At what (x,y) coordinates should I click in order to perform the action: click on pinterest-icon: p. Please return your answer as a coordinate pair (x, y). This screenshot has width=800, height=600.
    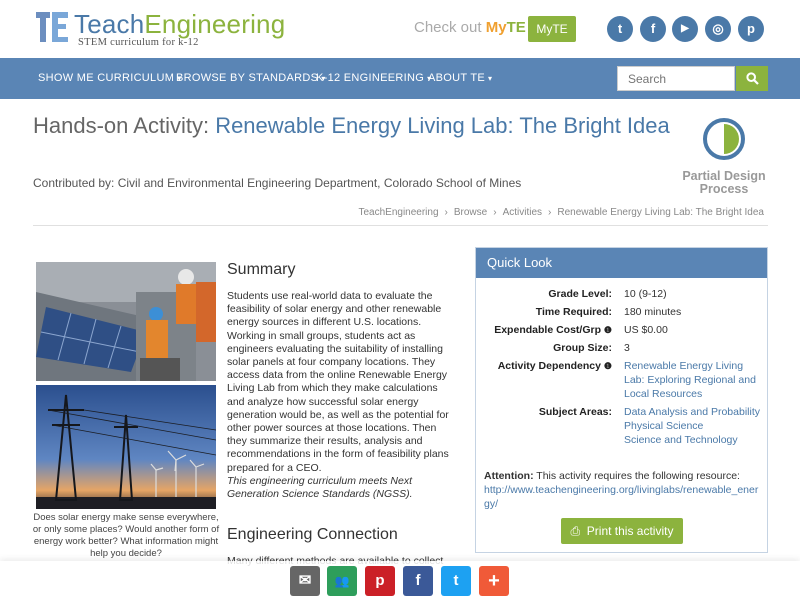
    Looking at the image, I should click on (751, 29).